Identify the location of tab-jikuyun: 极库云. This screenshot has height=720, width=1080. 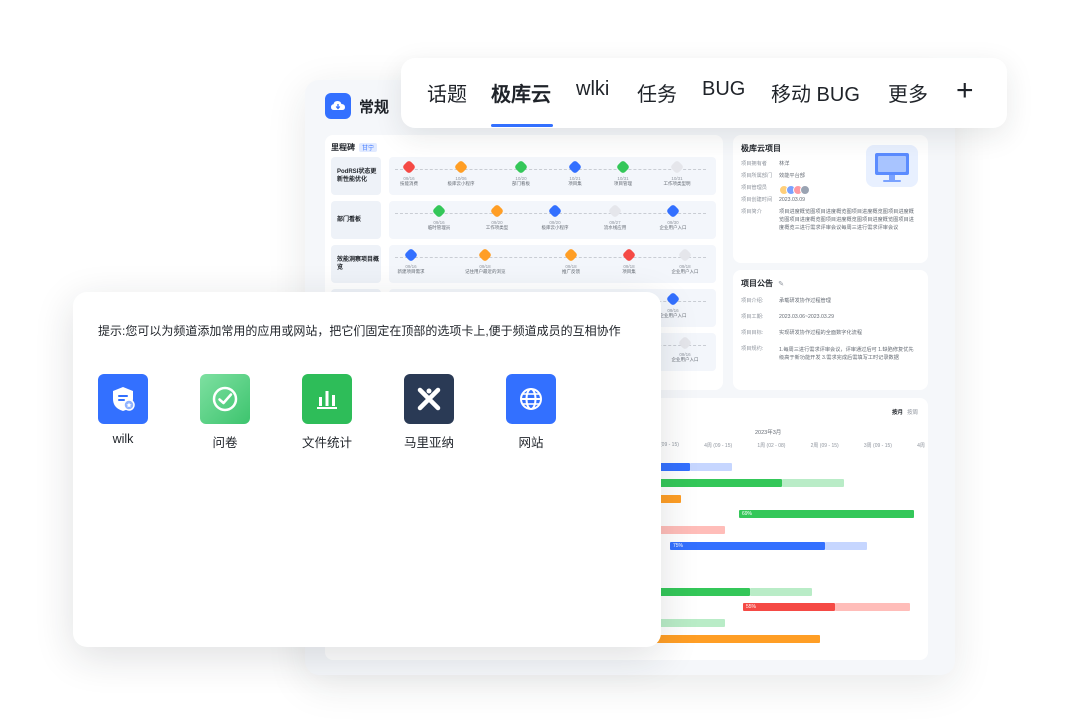
(521, 92).